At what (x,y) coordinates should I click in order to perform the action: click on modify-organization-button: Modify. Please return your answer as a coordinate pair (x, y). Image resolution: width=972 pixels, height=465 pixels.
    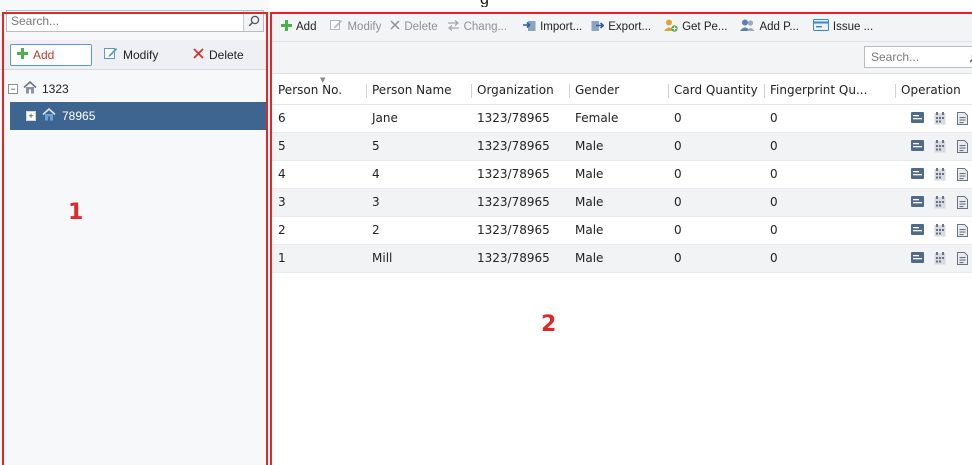
    Looking at the image, I should click on (131, 55).